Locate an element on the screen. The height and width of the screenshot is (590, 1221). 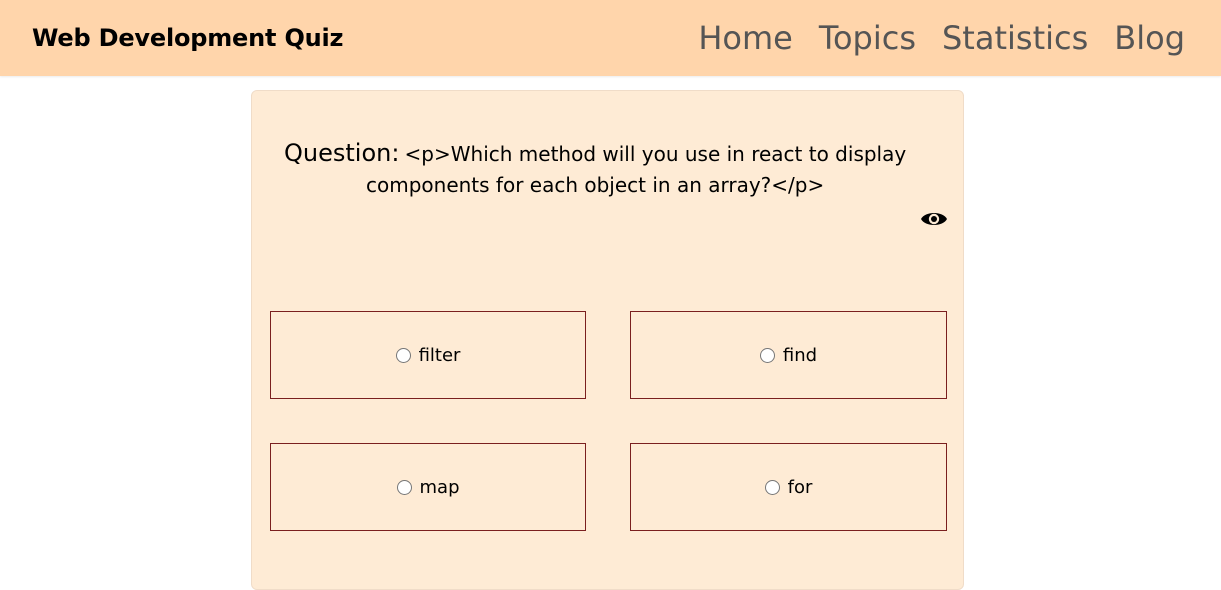
nav-link-blog: Blog is located at coordinates (1149, 38).